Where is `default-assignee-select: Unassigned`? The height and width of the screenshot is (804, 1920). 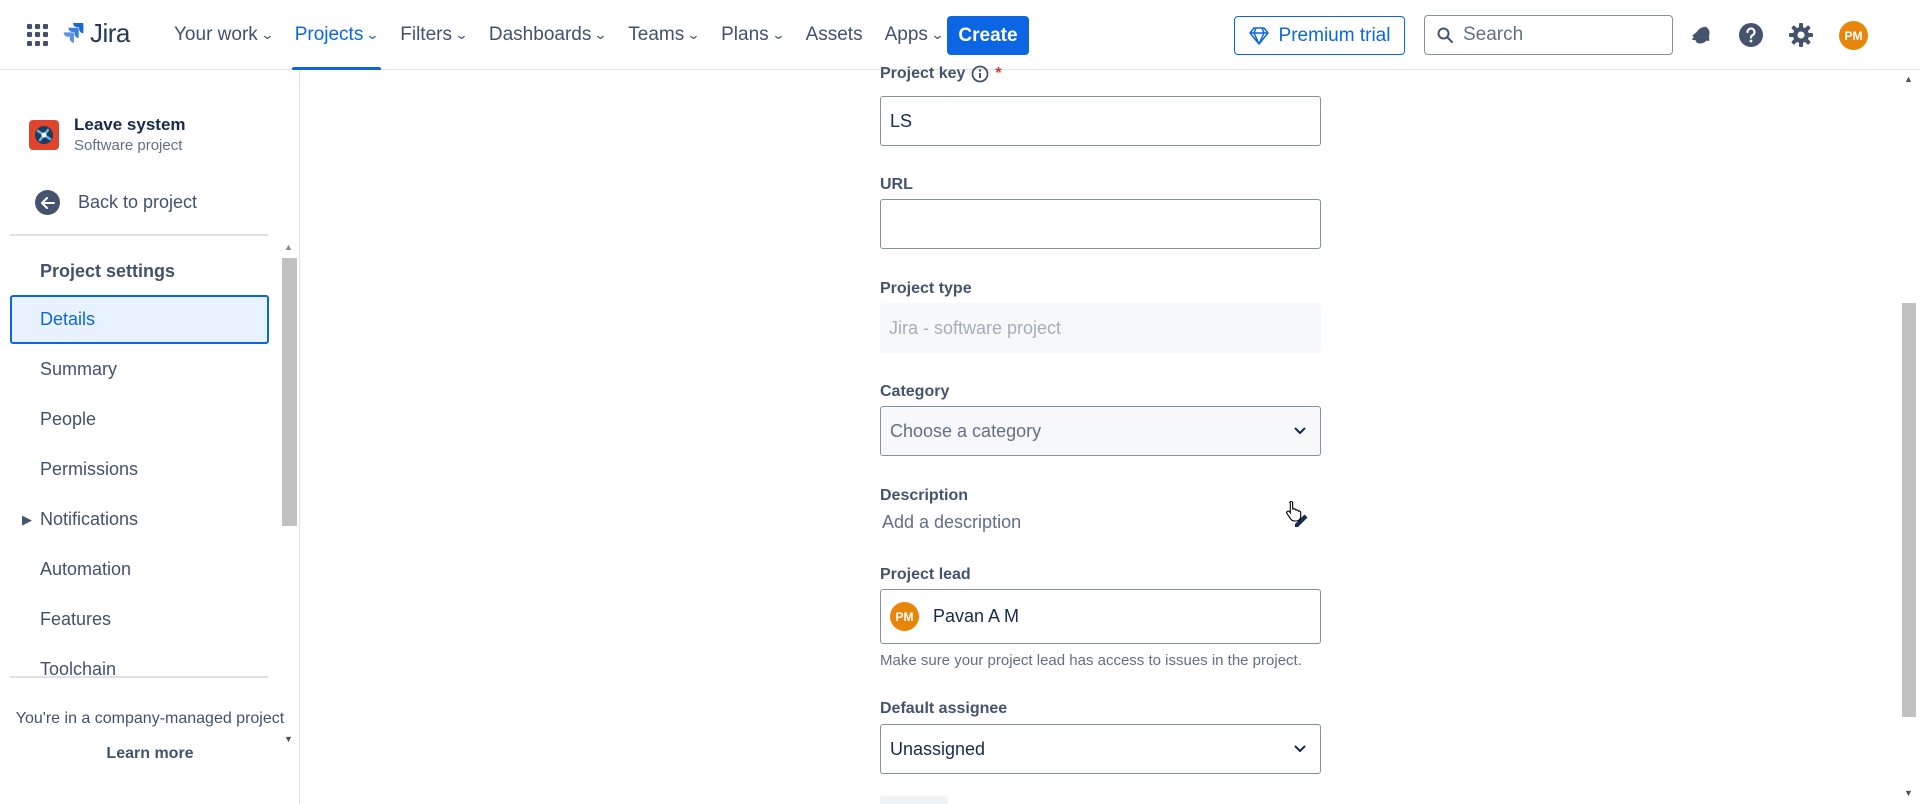
default-assignee-select: Unassigned is located at coordinates (1100, 749).